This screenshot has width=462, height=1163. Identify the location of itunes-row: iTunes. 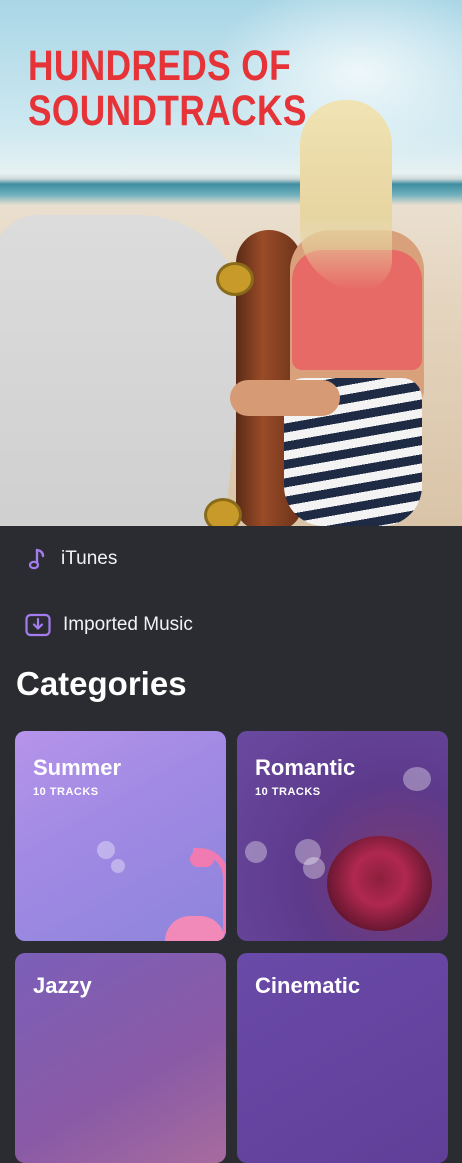
(231, 559).